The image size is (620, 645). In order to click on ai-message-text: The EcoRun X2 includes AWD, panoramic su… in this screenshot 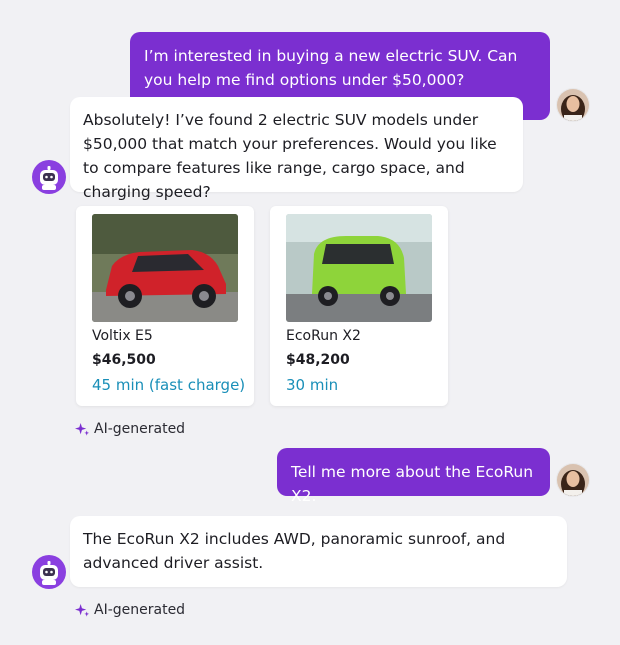, I will do `click(294, 551)`.